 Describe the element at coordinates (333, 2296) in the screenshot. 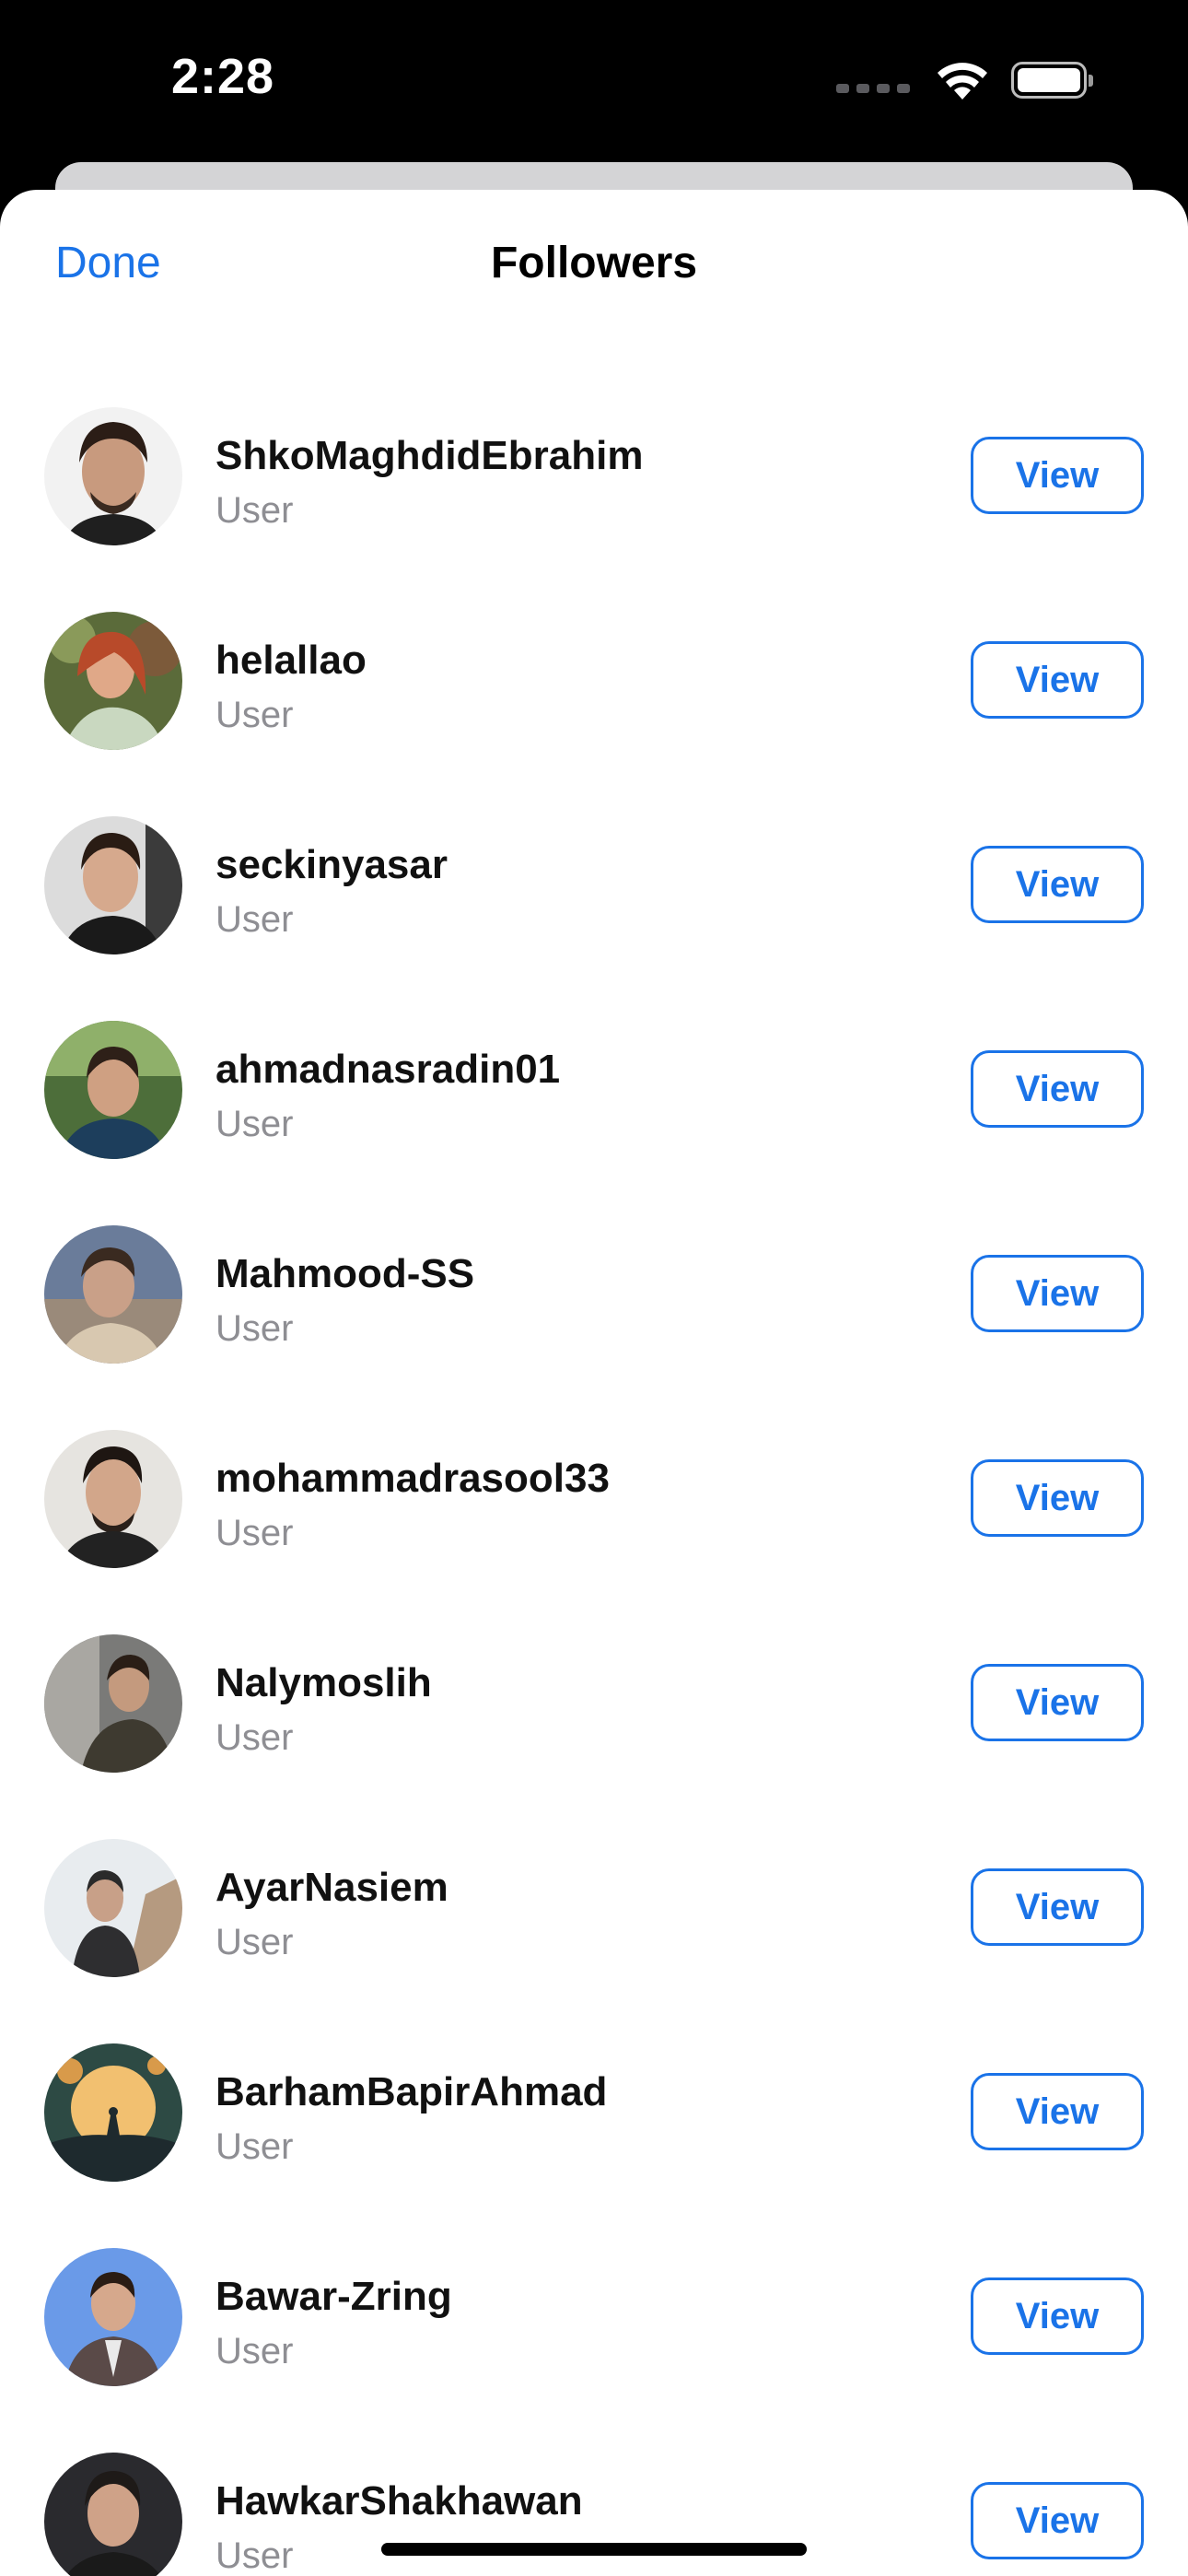

I see `follower-name: Bawar-Zring` at that location.